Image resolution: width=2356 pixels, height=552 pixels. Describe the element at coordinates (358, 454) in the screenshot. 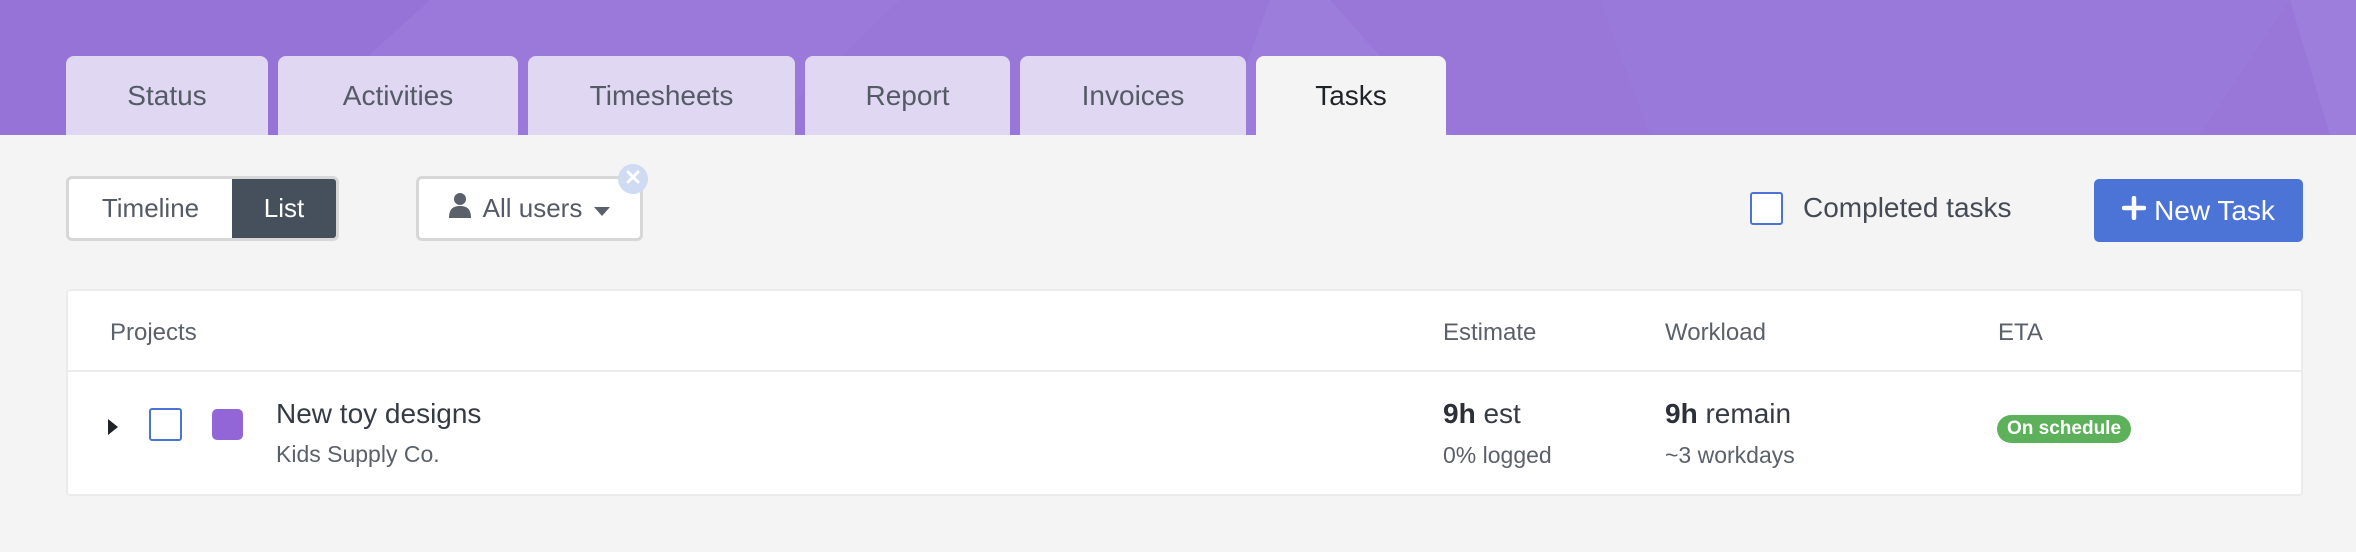

I see `project-client: Kids Supply Co.` at that location.